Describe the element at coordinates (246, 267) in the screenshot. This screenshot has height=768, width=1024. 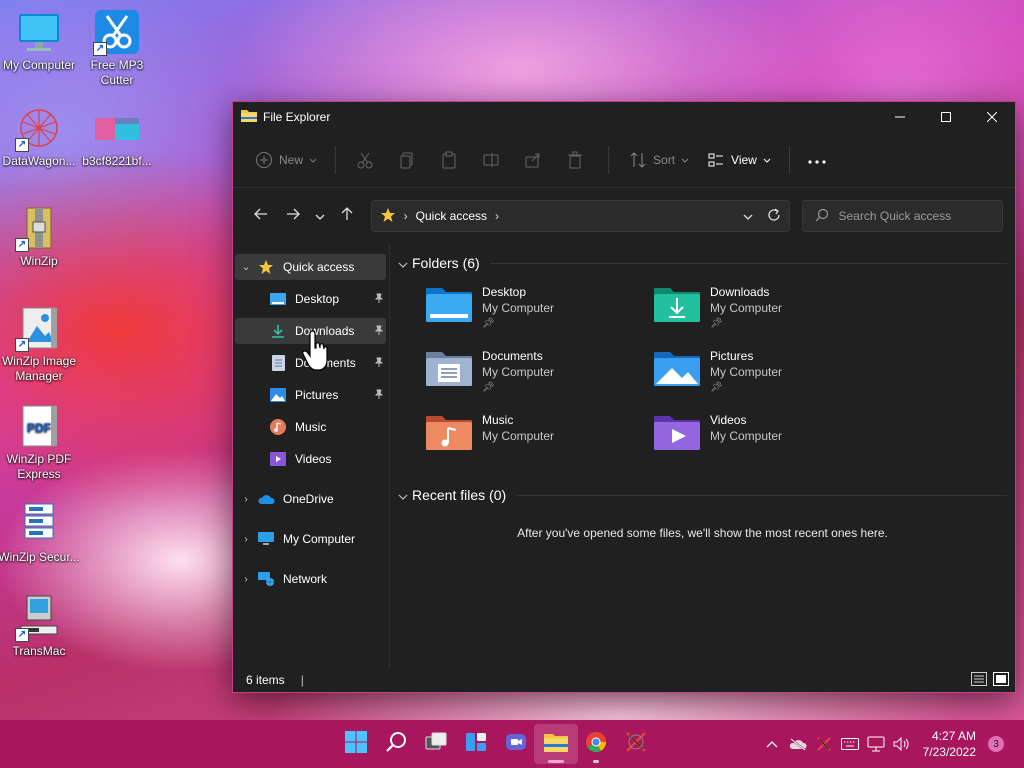
I see `chevron-down-icon: ⌄` at that location.